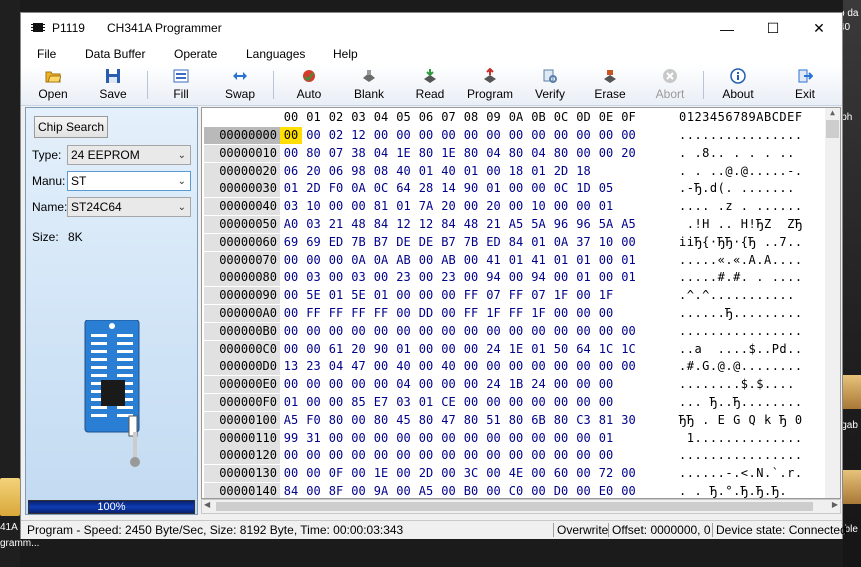 The image size is (861, 567). I want to click on hex-byte: 14, so click(449, 188).